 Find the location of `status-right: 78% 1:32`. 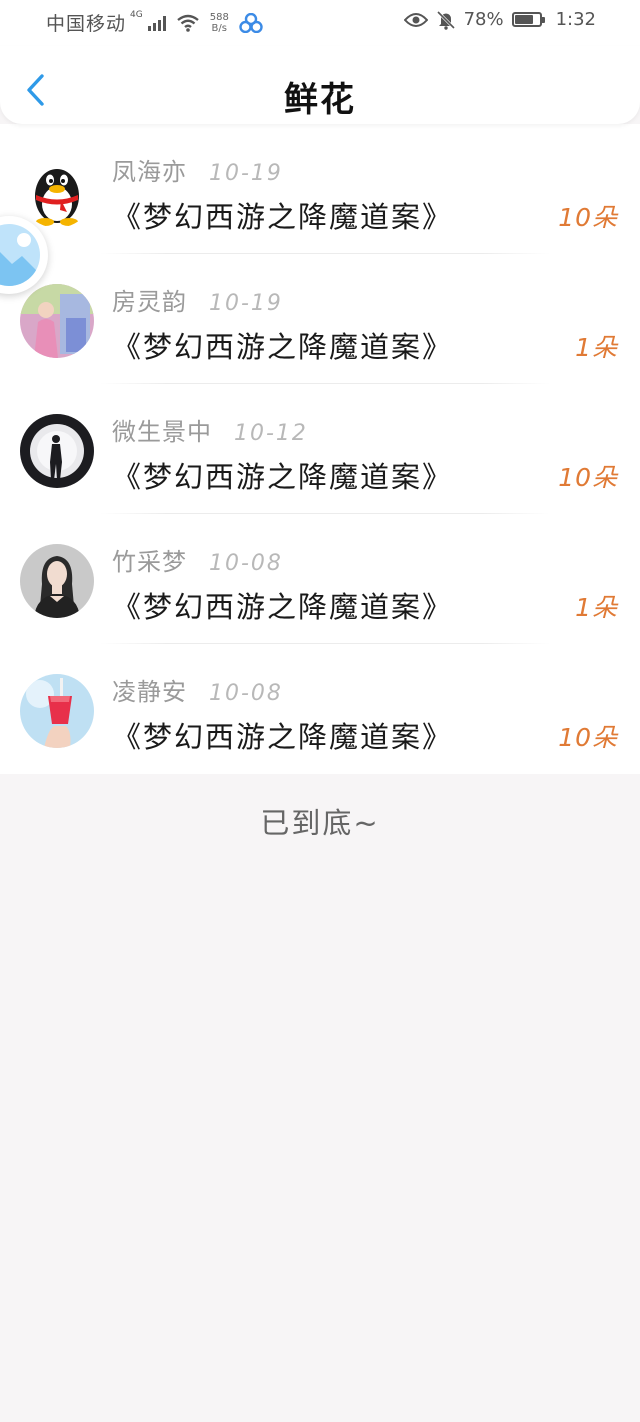

status-right: 78% 1:32 is located at coordinates (499, 19).